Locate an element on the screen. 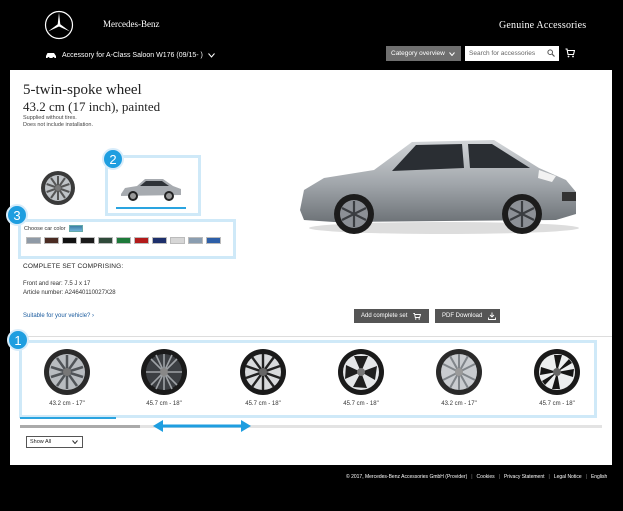 This screenshot has width=623, height=511. footer-link-privacy: Privacy Statement is located at coordinates (524, 477).